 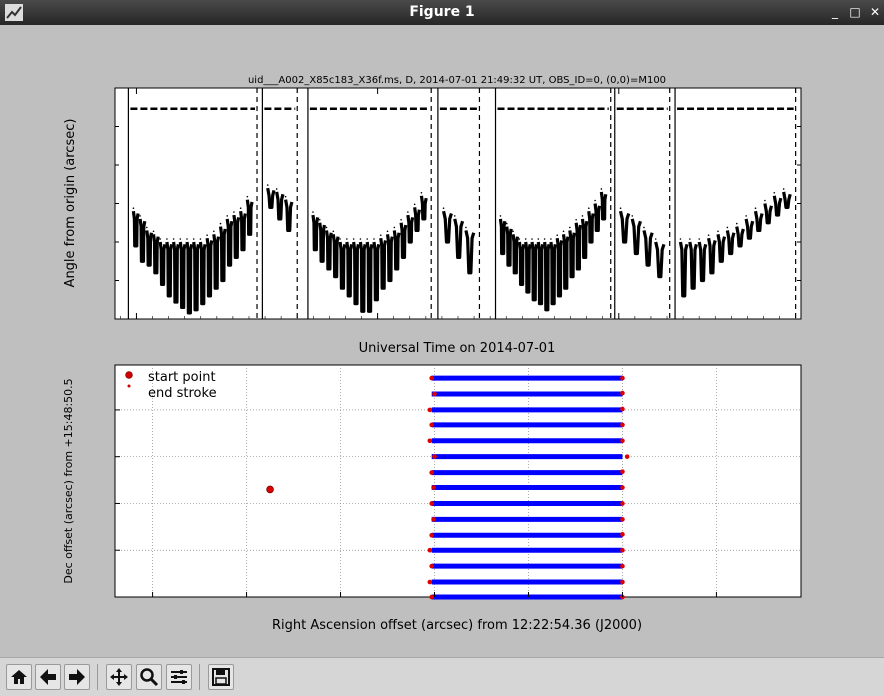 What do you see at coordinates (855, 12) in the screenshot?
I see `maximize-button: □` at bounding box center [855, 12].